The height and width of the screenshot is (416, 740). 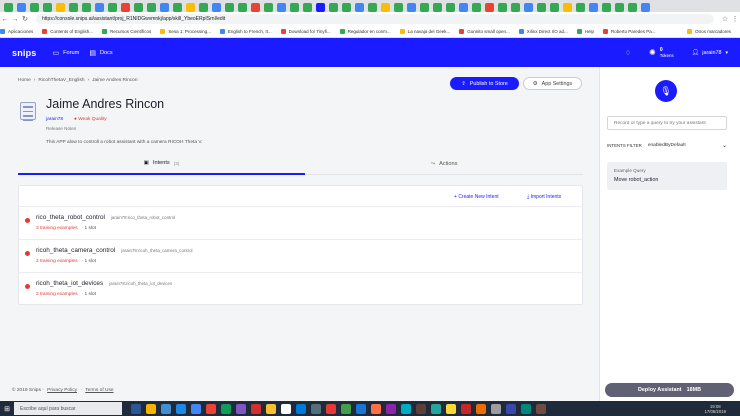 I want to click on star-icon: ☆, so click(x=725, y=19).